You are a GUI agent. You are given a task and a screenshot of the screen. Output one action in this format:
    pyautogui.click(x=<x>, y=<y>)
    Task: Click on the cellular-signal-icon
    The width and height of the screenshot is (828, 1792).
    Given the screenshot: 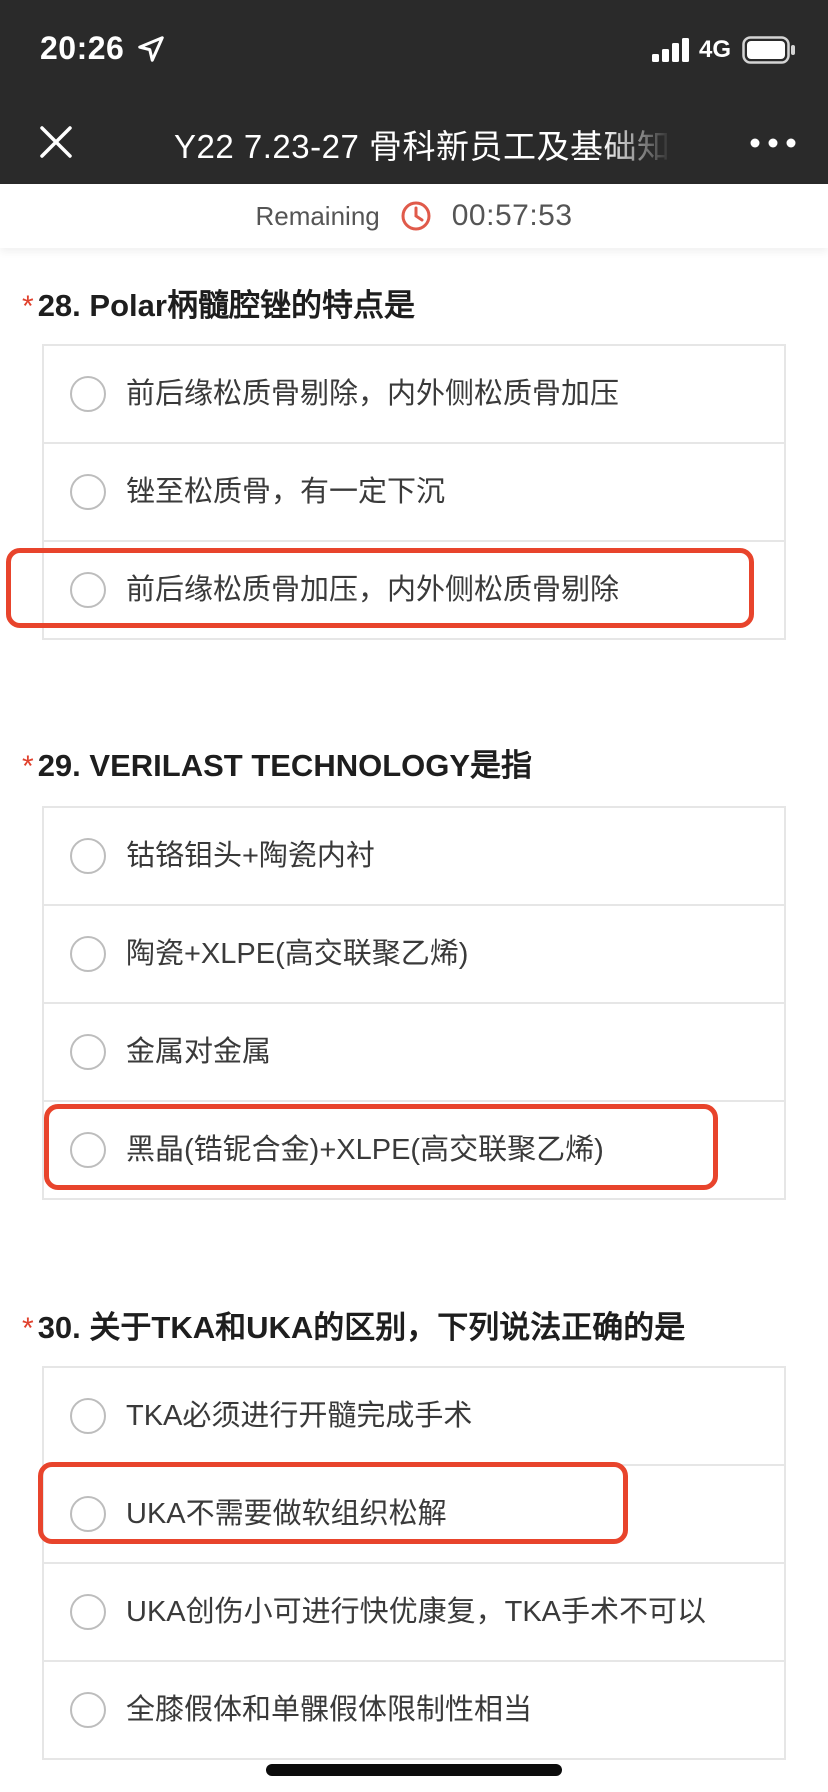 What is the action you would take?
    pyautogui.click(x=670, y=50)
    